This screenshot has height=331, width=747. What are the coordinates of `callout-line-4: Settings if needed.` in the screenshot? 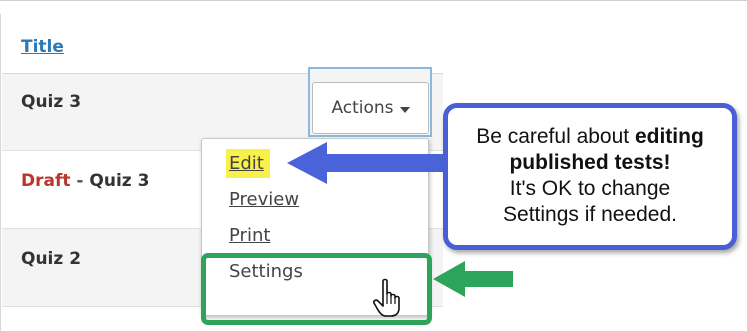 It's located at (590, 214).